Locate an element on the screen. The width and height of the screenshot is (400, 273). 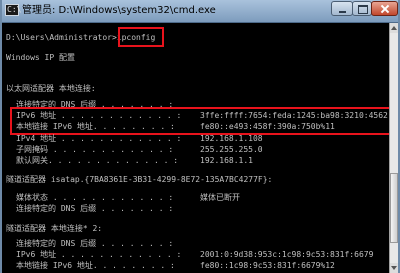
adapter-local2-header: 隧道适配器 本地连接* 2: is located at coordinates (54, 228).